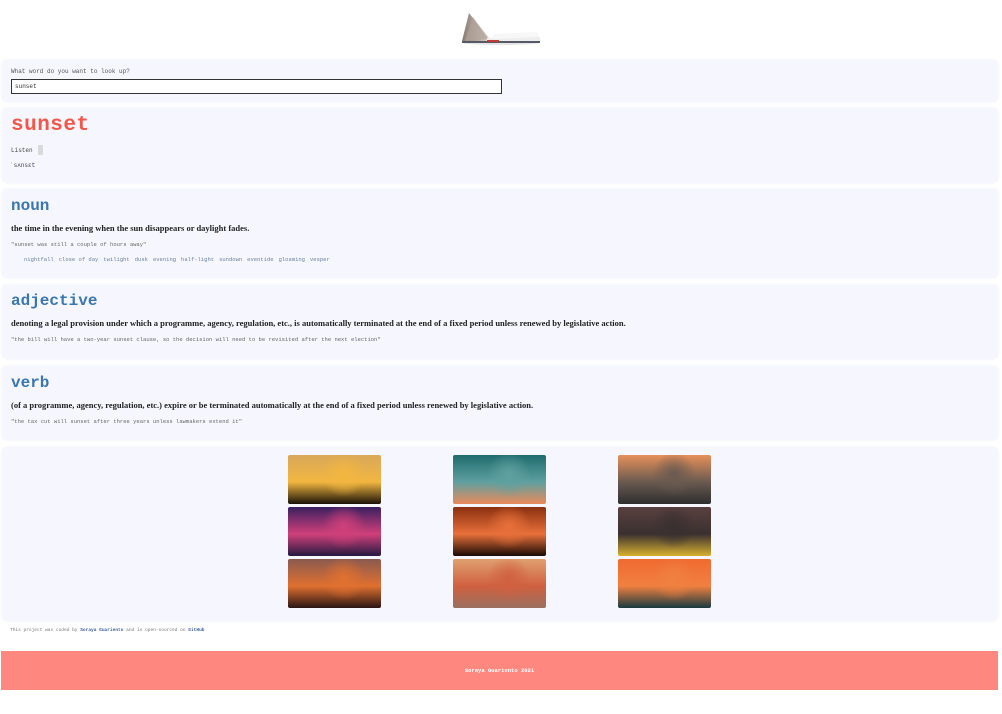 This screenshot has height=714, width=1002. What do you see at coordinates (54, 301) in the screenshot?
I see `part-of-speech-heading: adjective` at bounding box center [54, 301].